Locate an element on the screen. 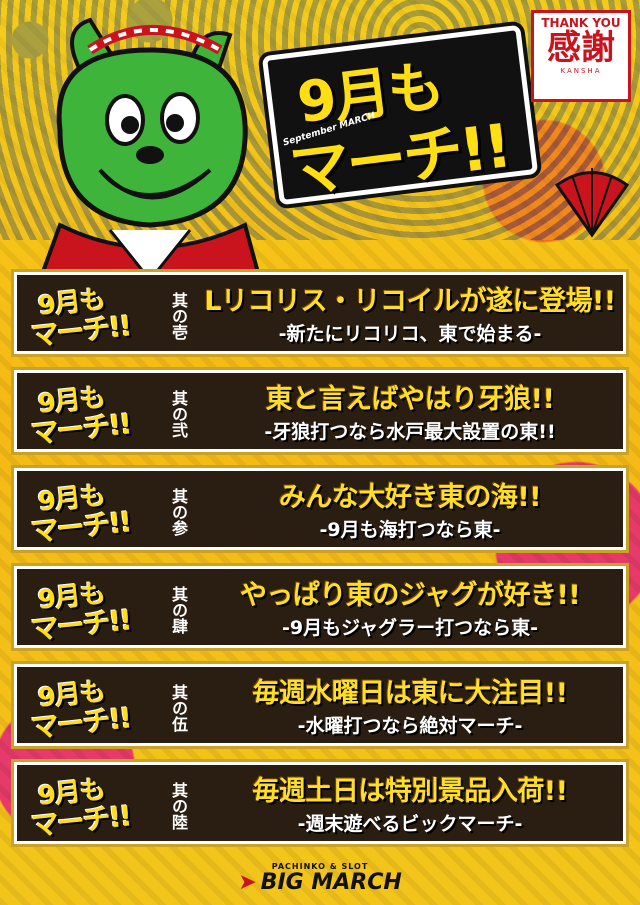  row-subline: -牙狼打つなら水戸最大設置の東!! is located at coordinates (410, 432).